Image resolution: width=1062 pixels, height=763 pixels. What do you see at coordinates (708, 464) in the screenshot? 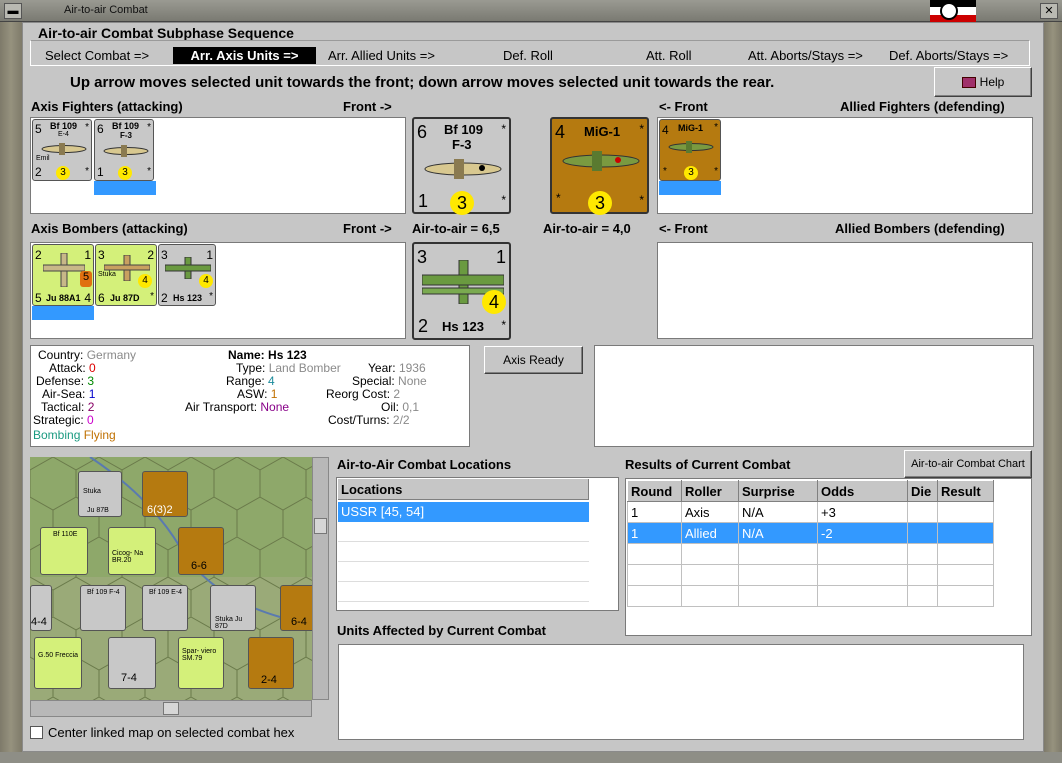
I see `results-title: Results of Current Combat` at bounding box center [708, 464].